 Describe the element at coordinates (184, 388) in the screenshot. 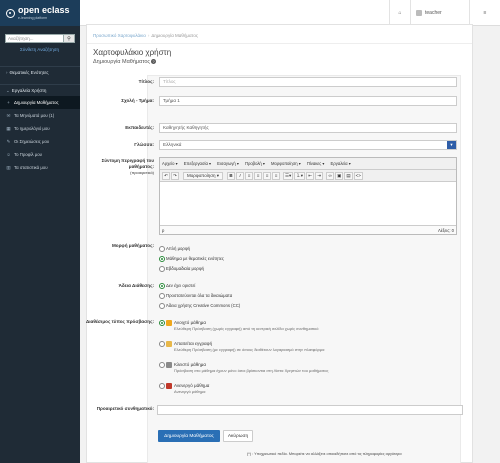

I see `access-option-inactive: Ανενεργό μάθημα Ανενεργό μάθημα` at that location.